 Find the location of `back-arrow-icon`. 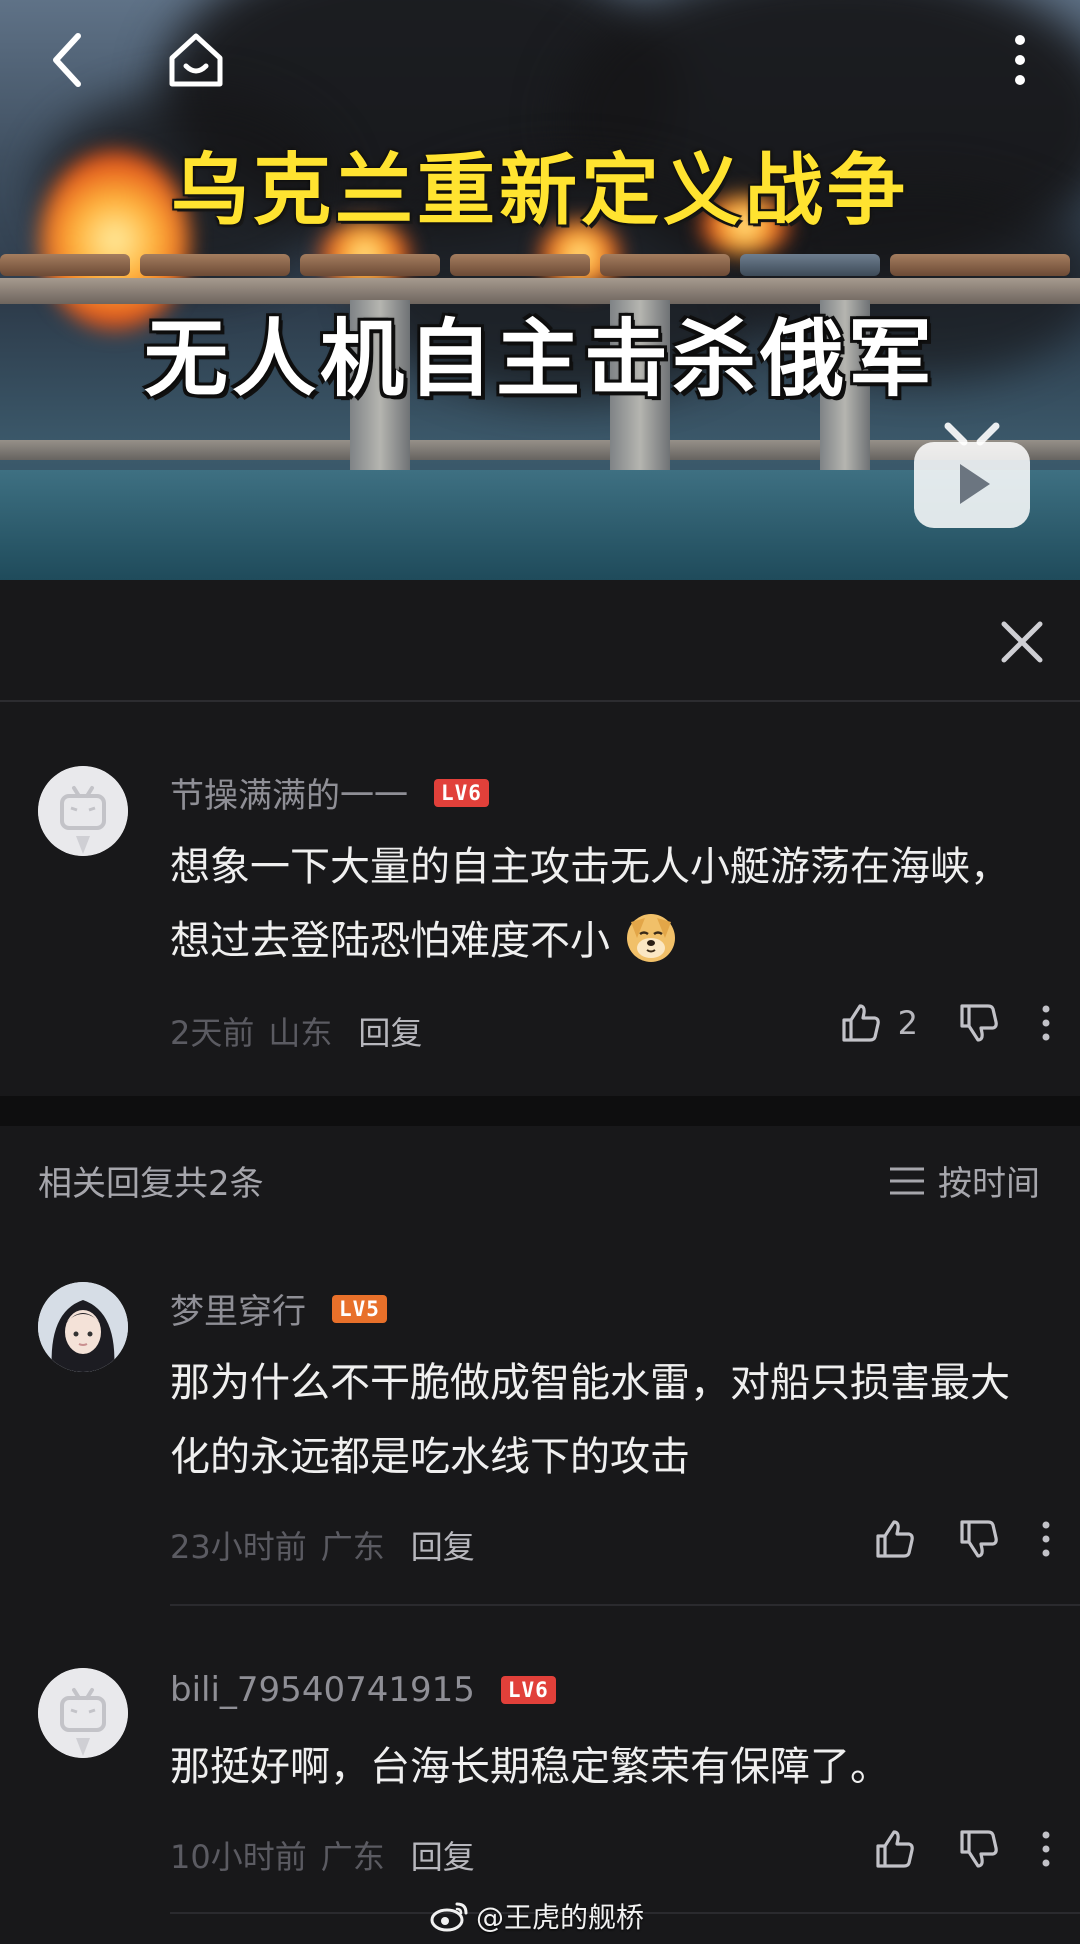

back-arrow-icon is located at coordinates (67, 60).